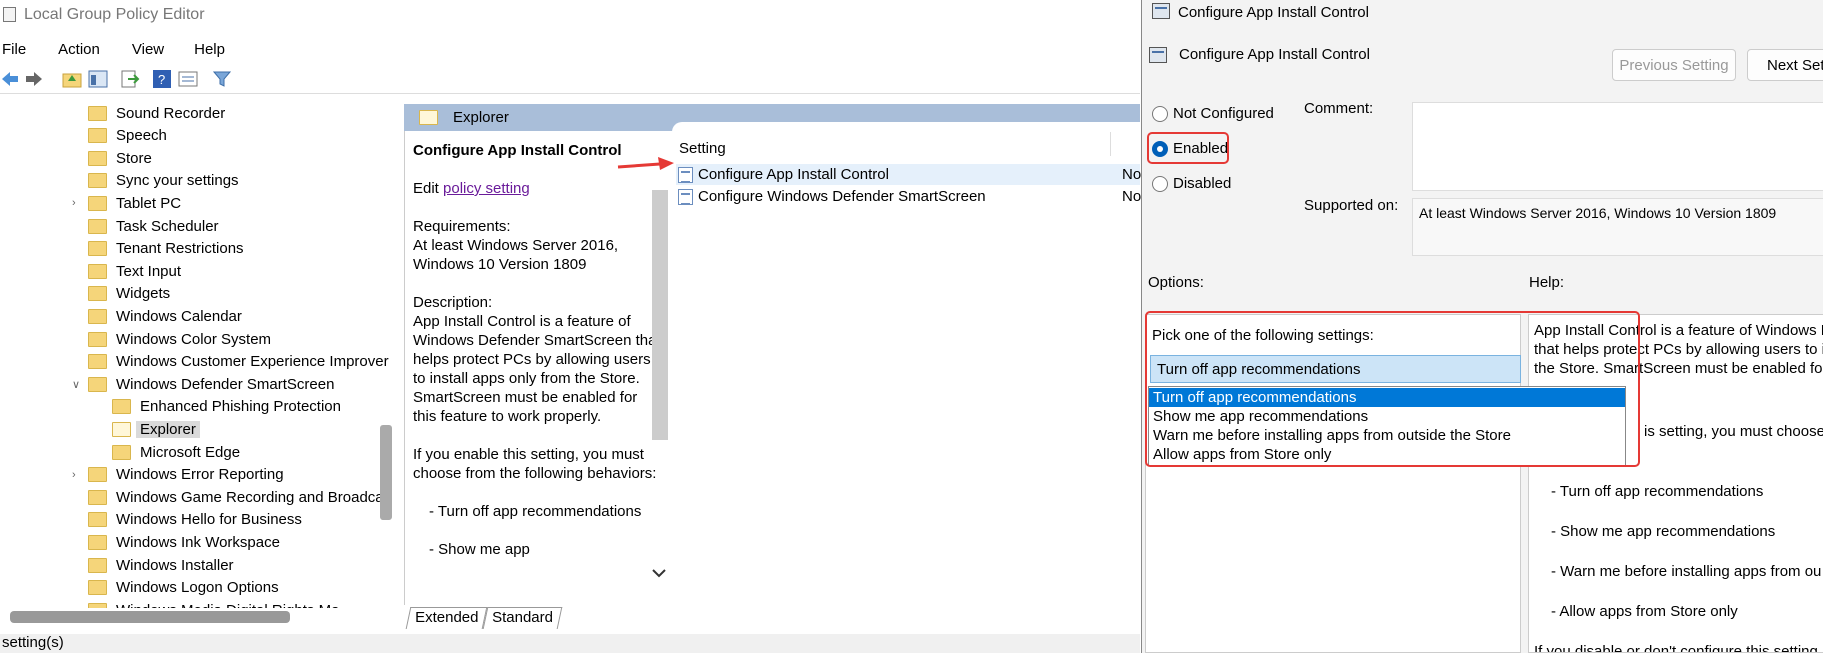 Image resolution: width=1823 pixels, height=653 pixels. I want to click on properties-icon, so click(188, 79).